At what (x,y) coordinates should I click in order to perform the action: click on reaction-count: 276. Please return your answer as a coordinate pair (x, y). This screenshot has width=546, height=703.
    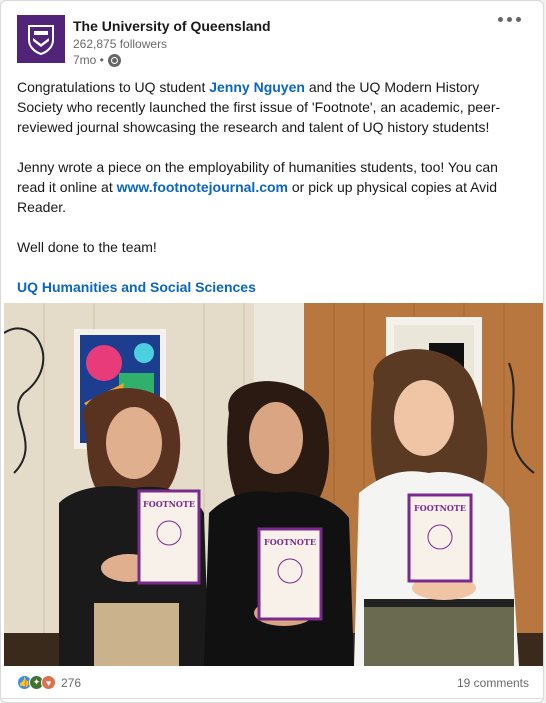
    Looking at the image, I should click on (71, 683).